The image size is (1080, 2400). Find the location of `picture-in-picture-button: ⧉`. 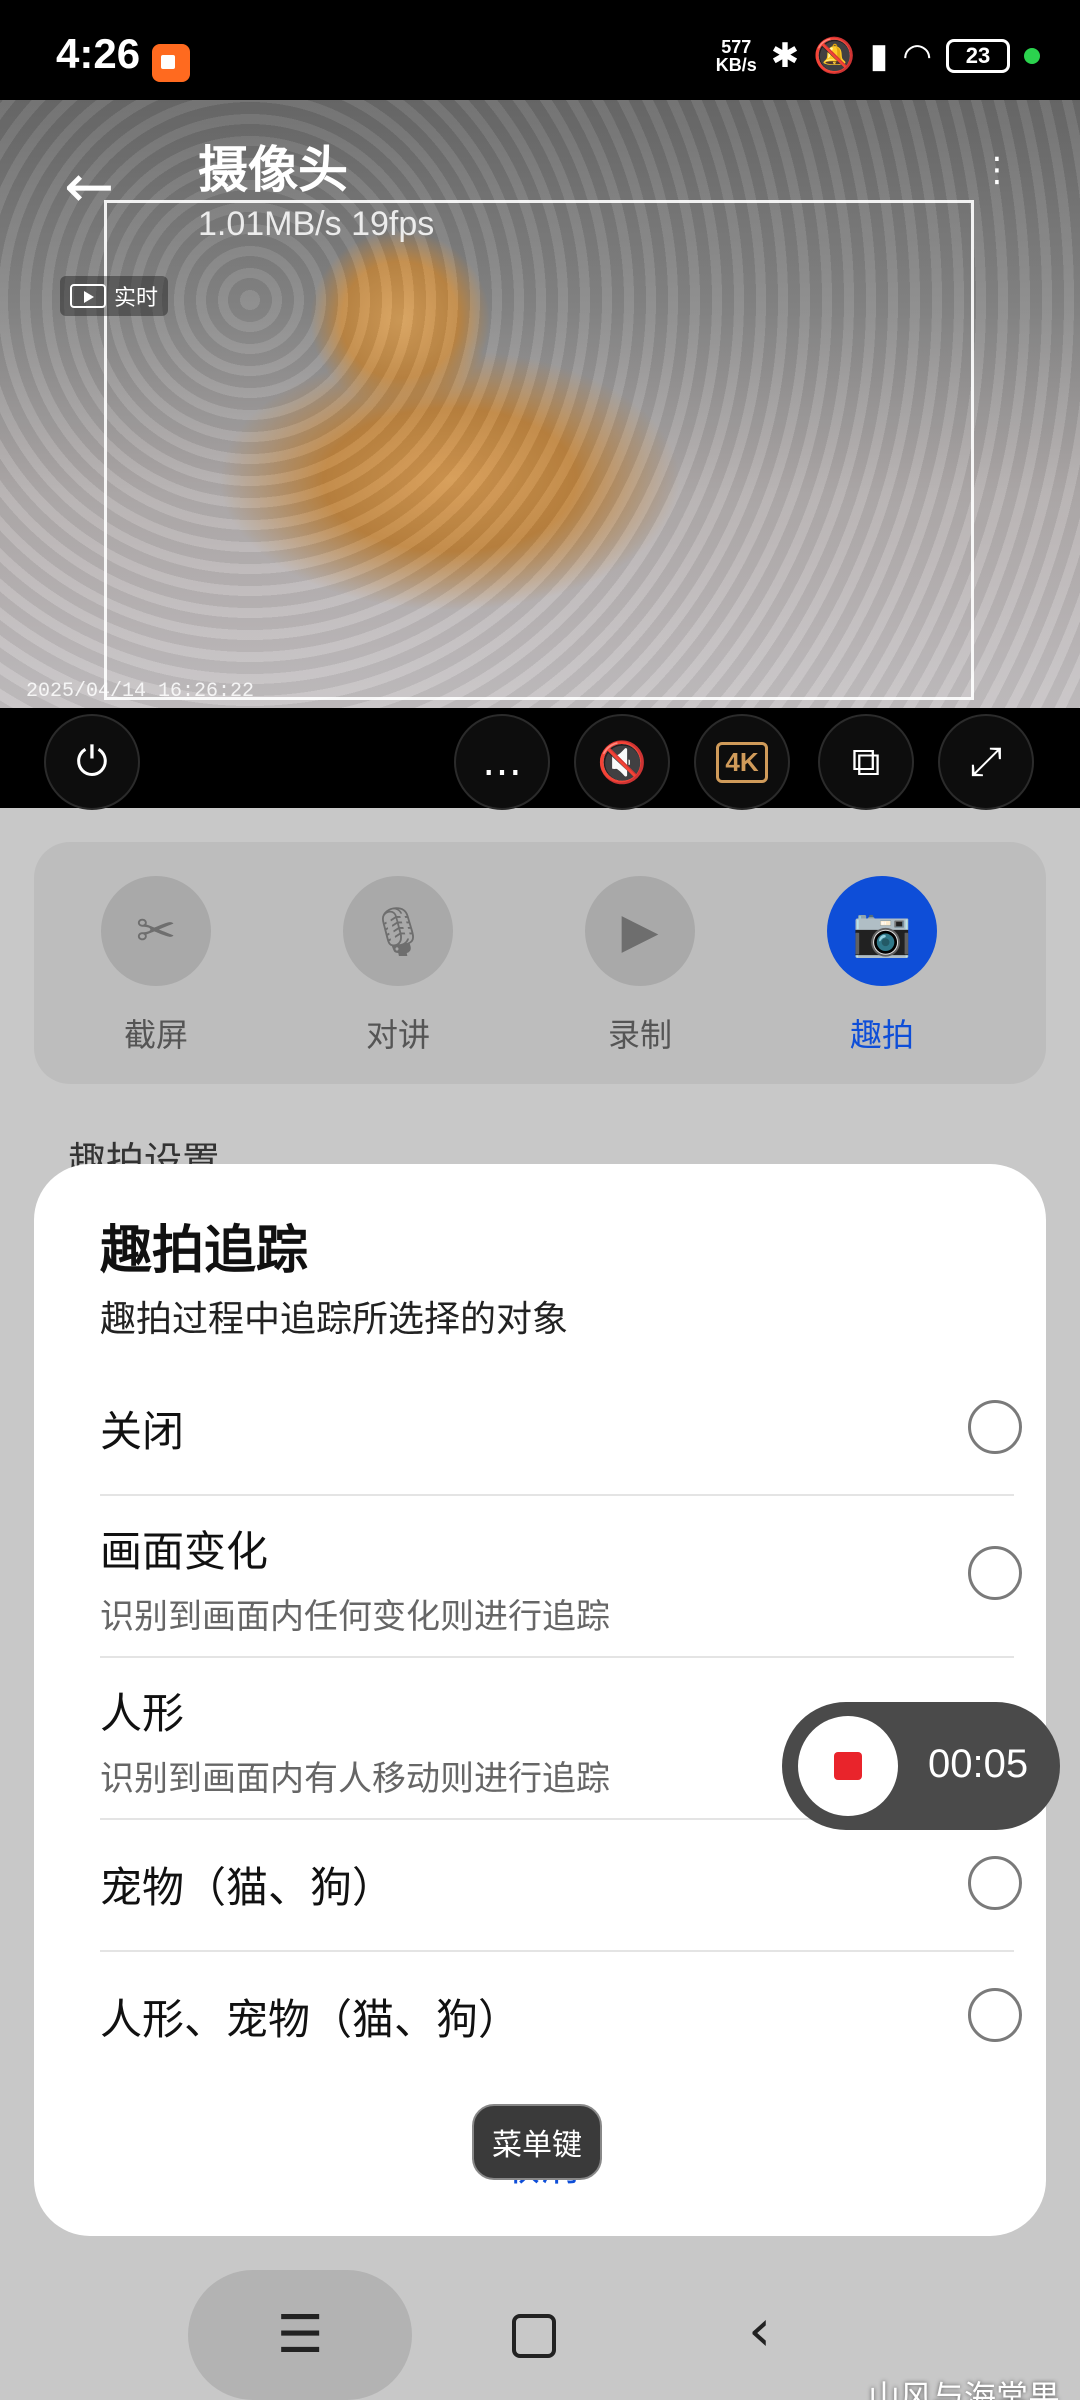

picture-in-picture-button: ⧉ is located at coordinates (866, 762).